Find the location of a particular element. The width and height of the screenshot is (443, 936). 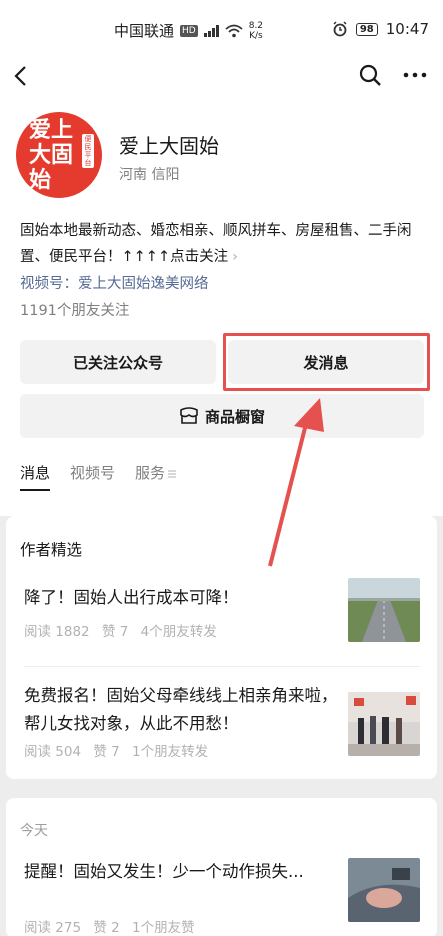

today-card: 今天 提醒！固始又发生！少一个动作损失... 阅读 275 赞 2 1个朋友赞 is located at coordinates (221, 867).